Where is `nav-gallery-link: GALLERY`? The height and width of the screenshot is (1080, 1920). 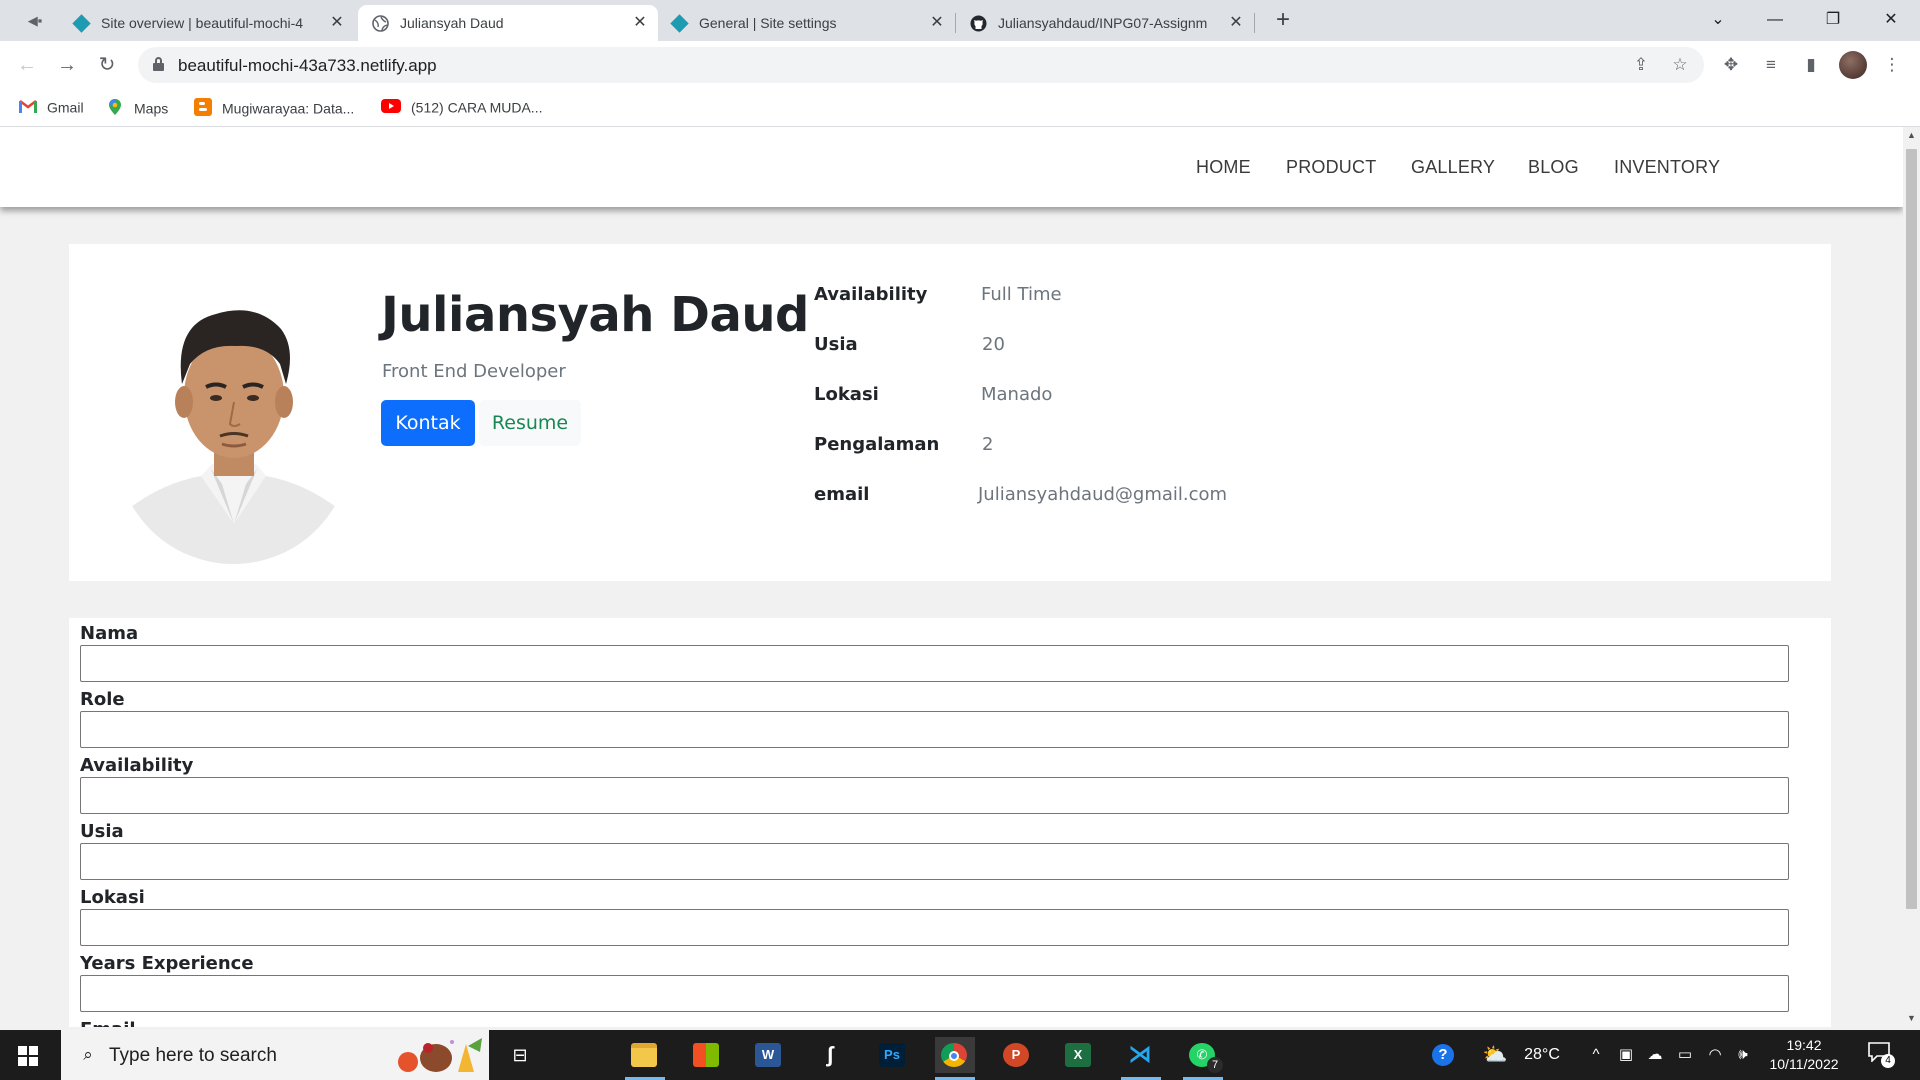
nav-gallery-link: GALLERY is located at coordinates (1453, 167).